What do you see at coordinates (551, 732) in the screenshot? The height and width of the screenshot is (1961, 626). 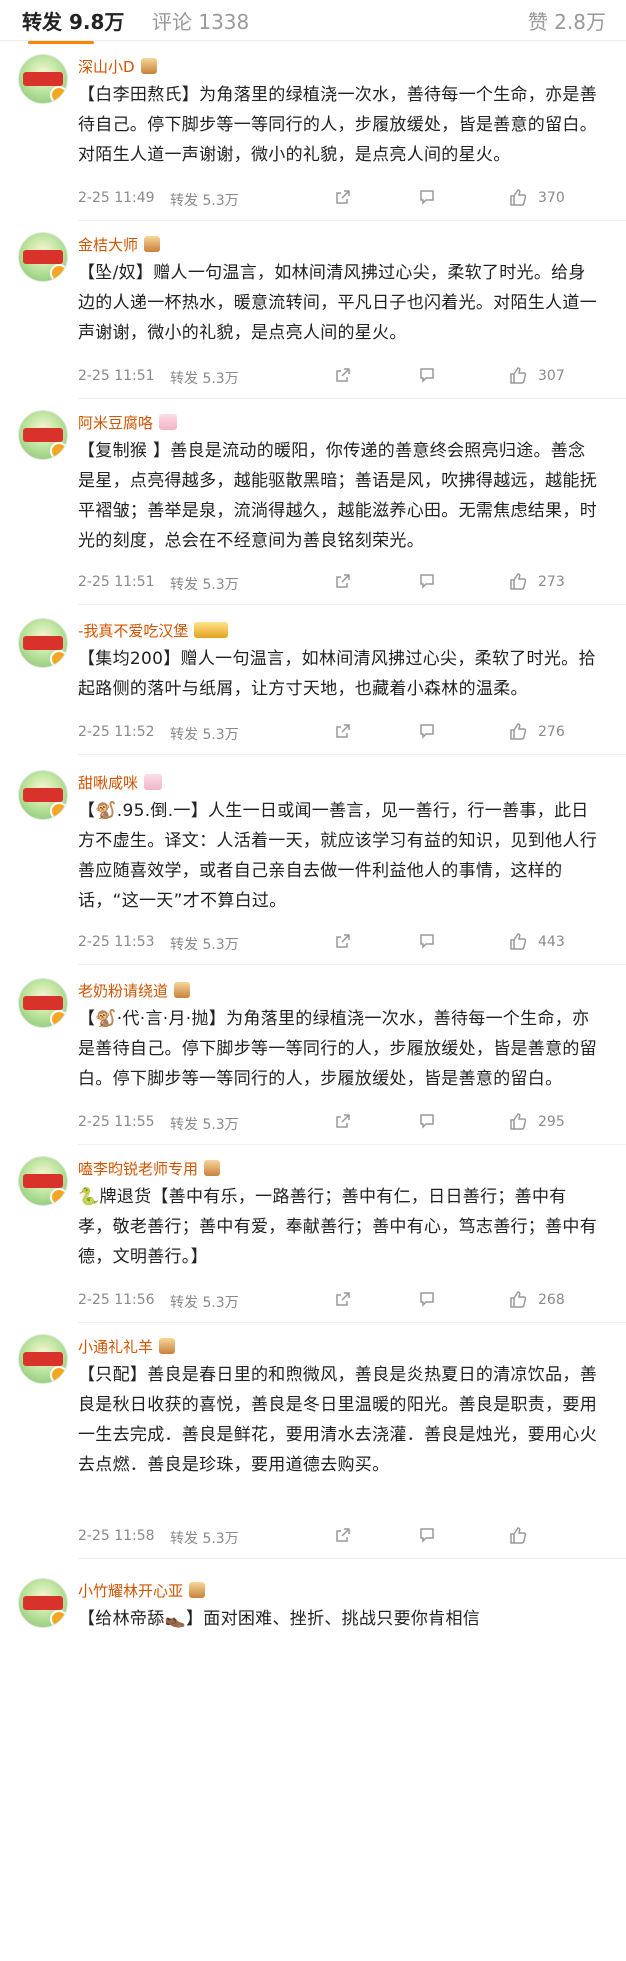 I see `like-count: 276` at bounding box center [551, 732].